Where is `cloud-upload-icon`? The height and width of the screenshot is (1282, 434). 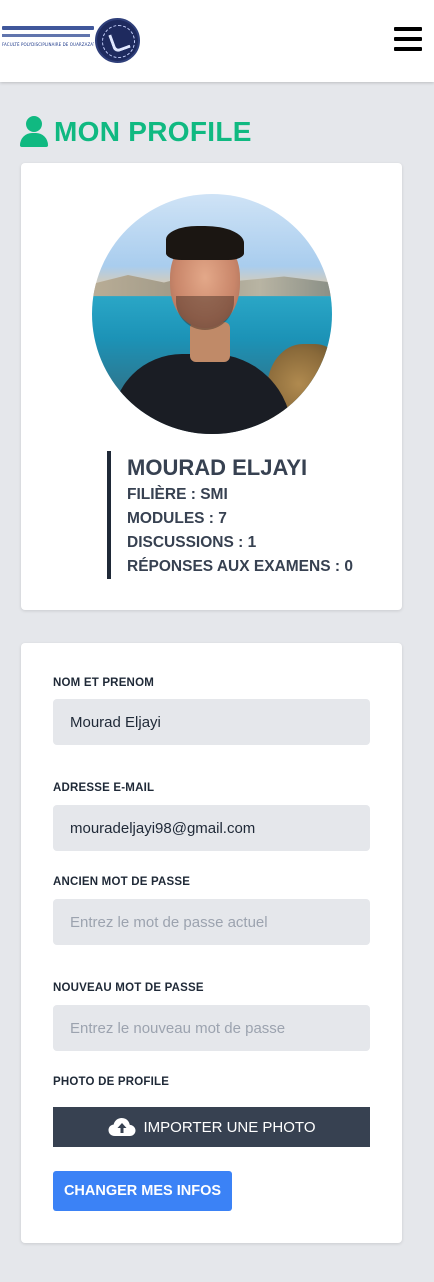
cloud-upload-icon is located at coordinates (122, 1127).